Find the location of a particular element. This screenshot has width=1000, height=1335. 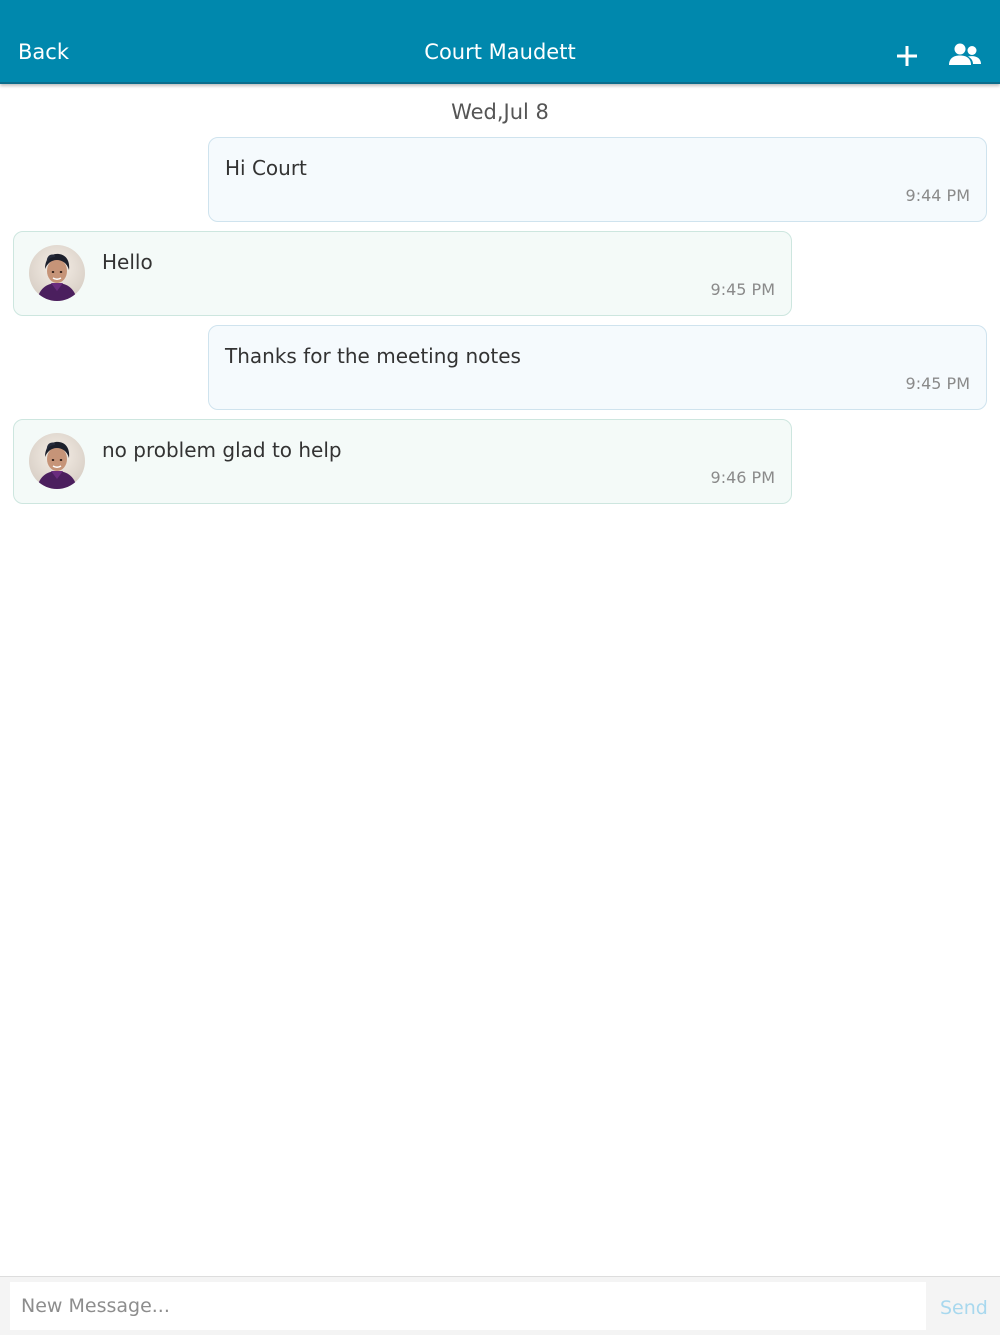

sent-message: Thanks for the meeting notes 9:45 PM is located at coordinates (597, 367).